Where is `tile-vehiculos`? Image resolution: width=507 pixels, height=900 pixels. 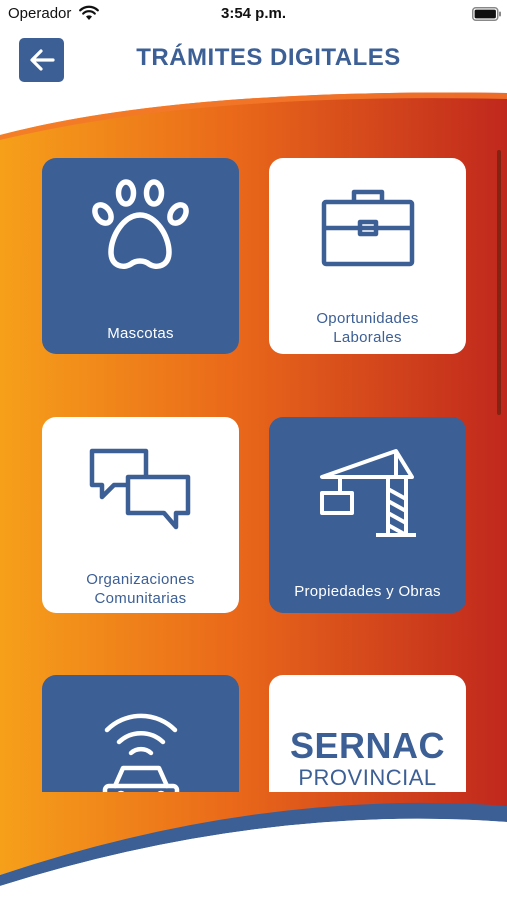 tile-vehiculos is located at coordinates (140, 733).